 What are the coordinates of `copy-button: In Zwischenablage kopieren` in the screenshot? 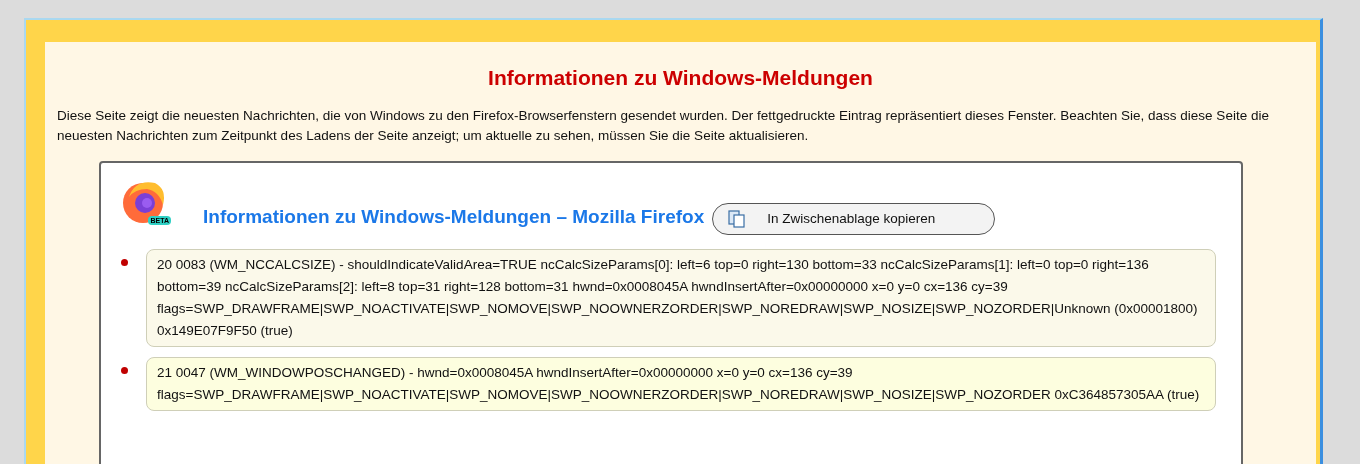 It's located at (854, 219).